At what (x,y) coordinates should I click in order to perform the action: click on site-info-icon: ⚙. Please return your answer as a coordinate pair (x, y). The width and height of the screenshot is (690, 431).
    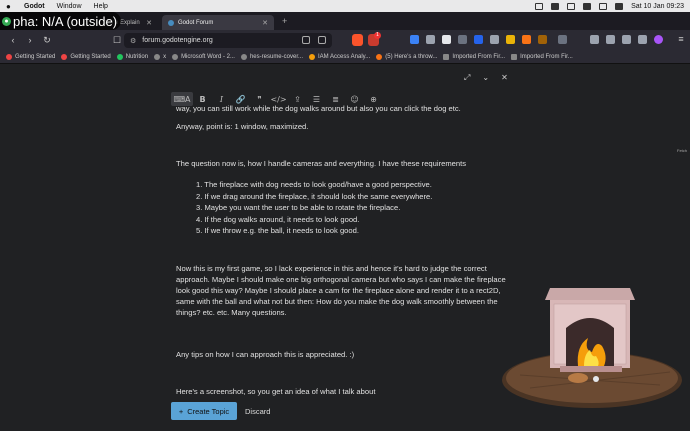
    Looking at the image, I should click on (133, 41).